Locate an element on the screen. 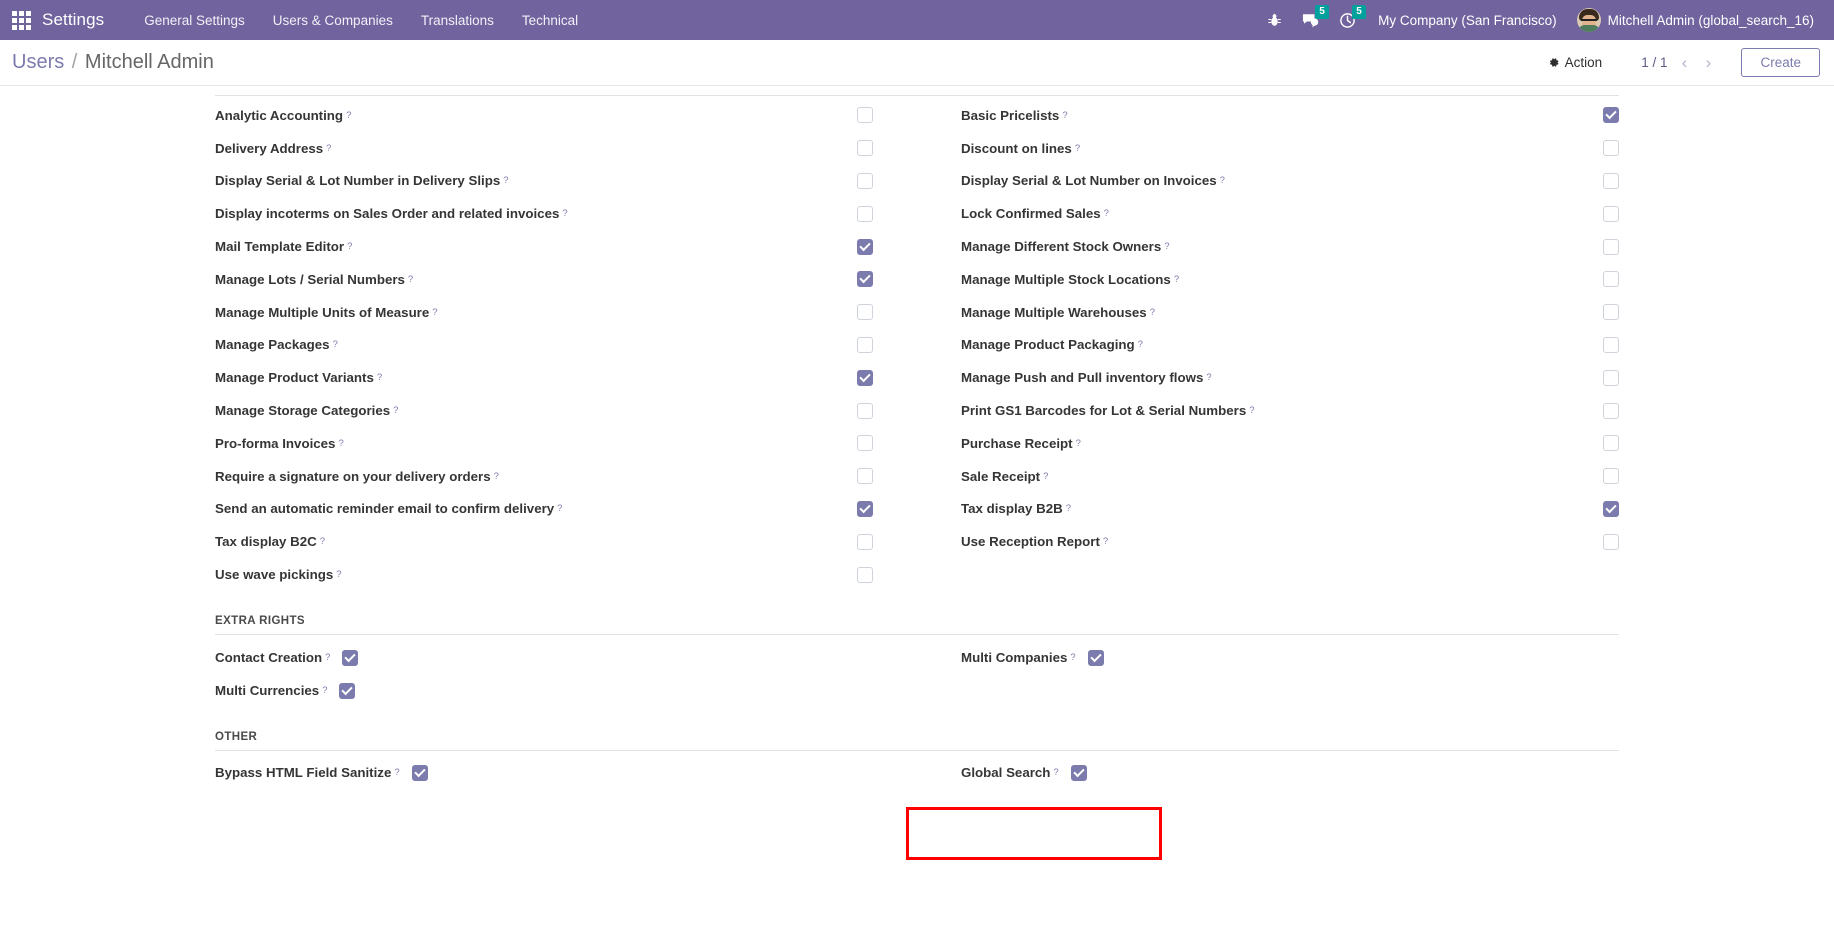 The width and height of the screenshot is (1834, 940). user-menu: Mitchell Admin (global_search_16) is located at coordinates (1694, 20).